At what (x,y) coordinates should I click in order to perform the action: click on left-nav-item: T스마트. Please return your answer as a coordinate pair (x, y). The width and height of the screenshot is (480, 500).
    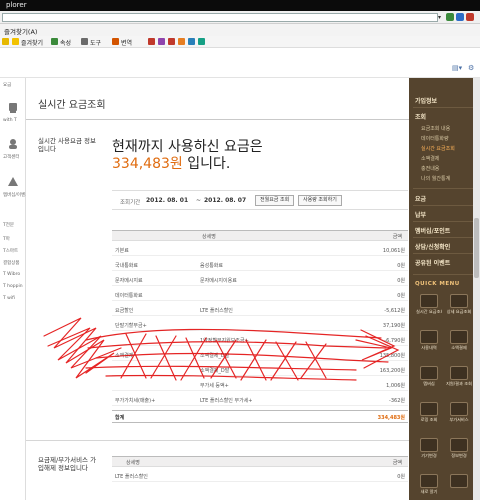
    Looking at the image, I should click on (10, 251).